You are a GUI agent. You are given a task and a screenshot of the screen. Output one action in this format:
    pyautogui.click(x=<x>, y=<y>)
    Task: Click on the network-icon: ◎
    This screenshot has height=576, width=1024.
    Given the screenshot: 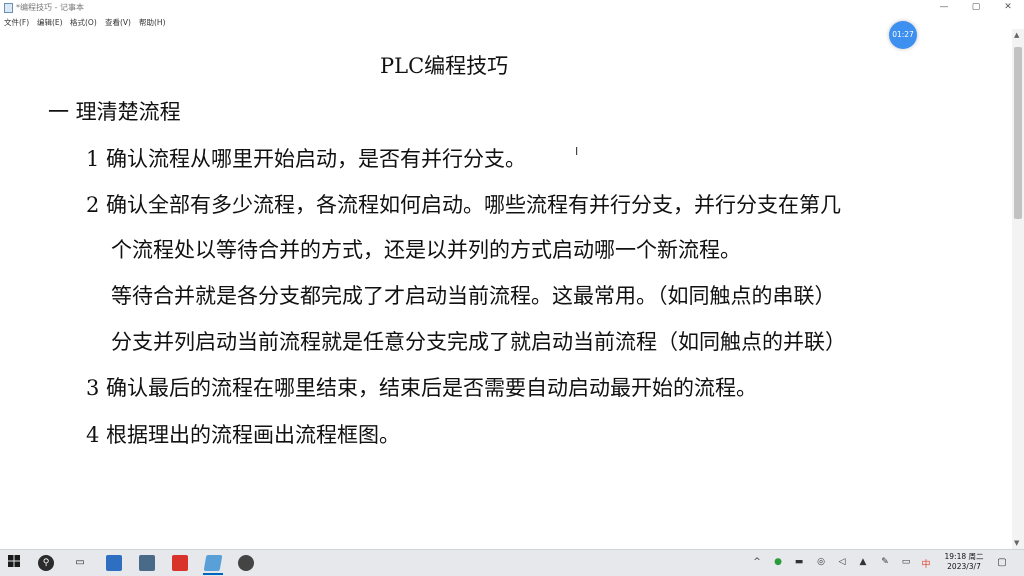 What is the action you would take?
    pyautogui.click(x=821, y=562)
    